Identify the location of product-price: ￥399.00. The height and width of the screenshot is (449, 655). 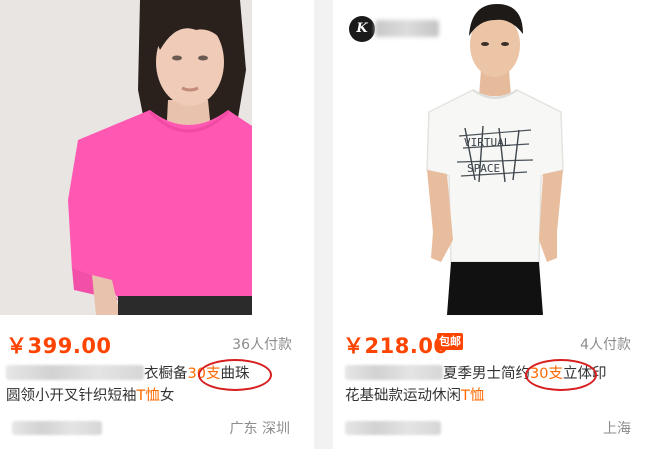
(59, 346).